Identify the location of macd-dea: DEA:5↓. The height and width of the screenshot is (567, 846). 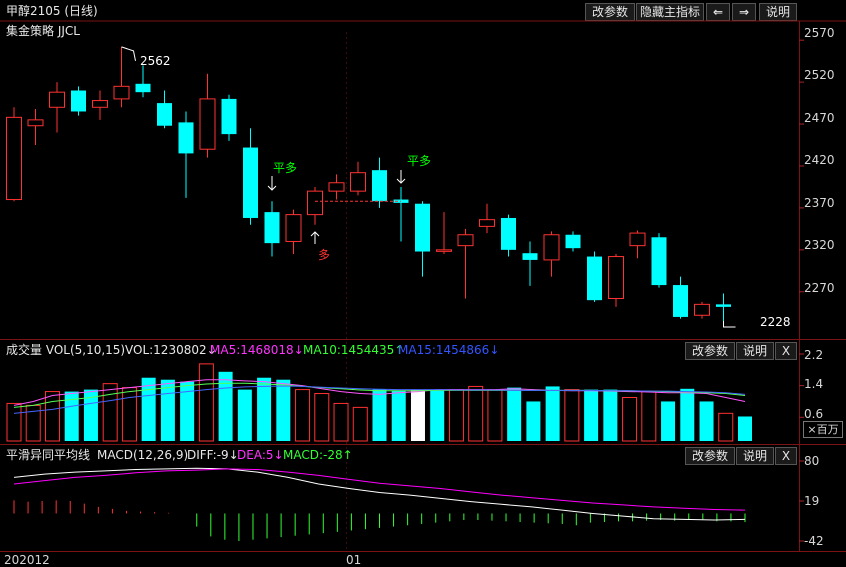
(260, 455).